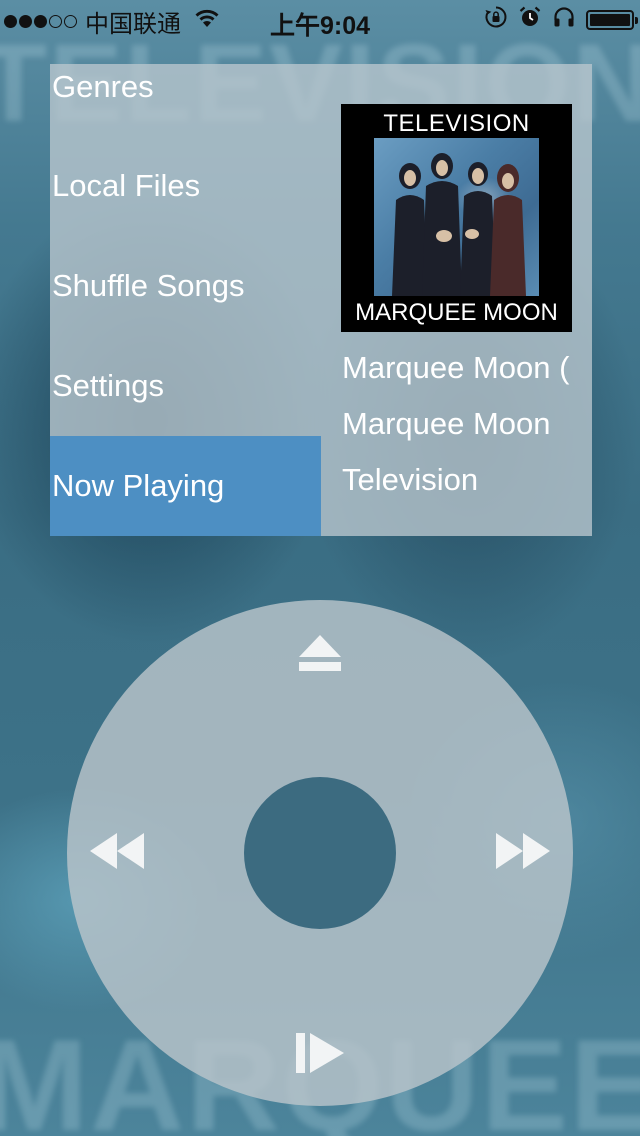 This screenshot has height=1136, width=640. Describe the element at coordinates (148, 285) in the screenshot. I see `menu-item-label: Shuffle Songs` at that location.